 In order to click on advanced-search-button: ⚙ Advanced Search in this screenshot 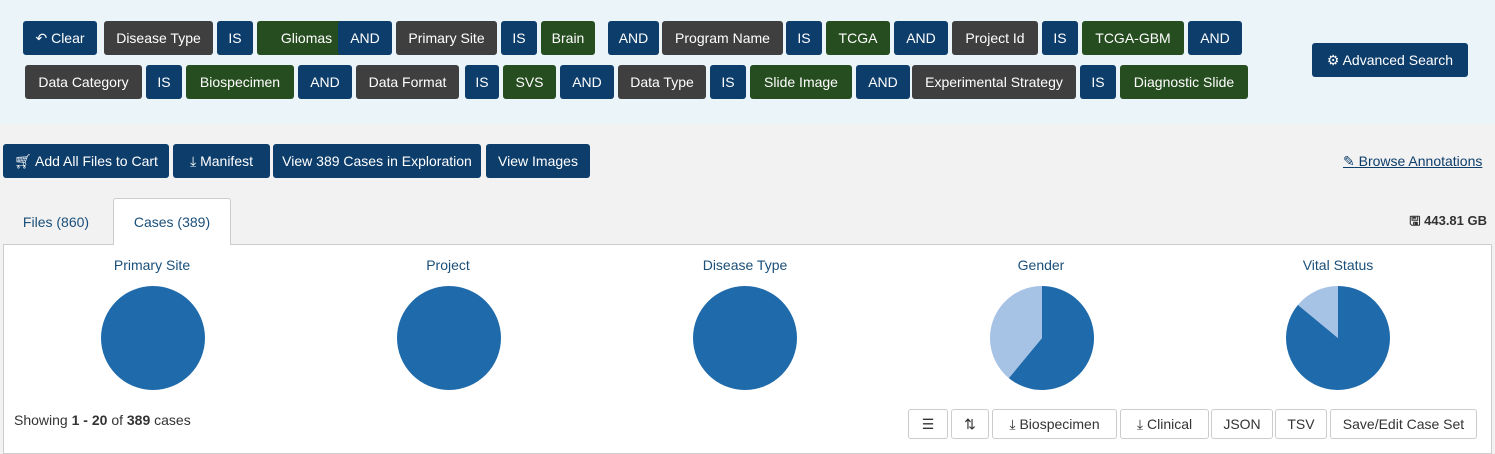, I will do `click(1390, 60)`.